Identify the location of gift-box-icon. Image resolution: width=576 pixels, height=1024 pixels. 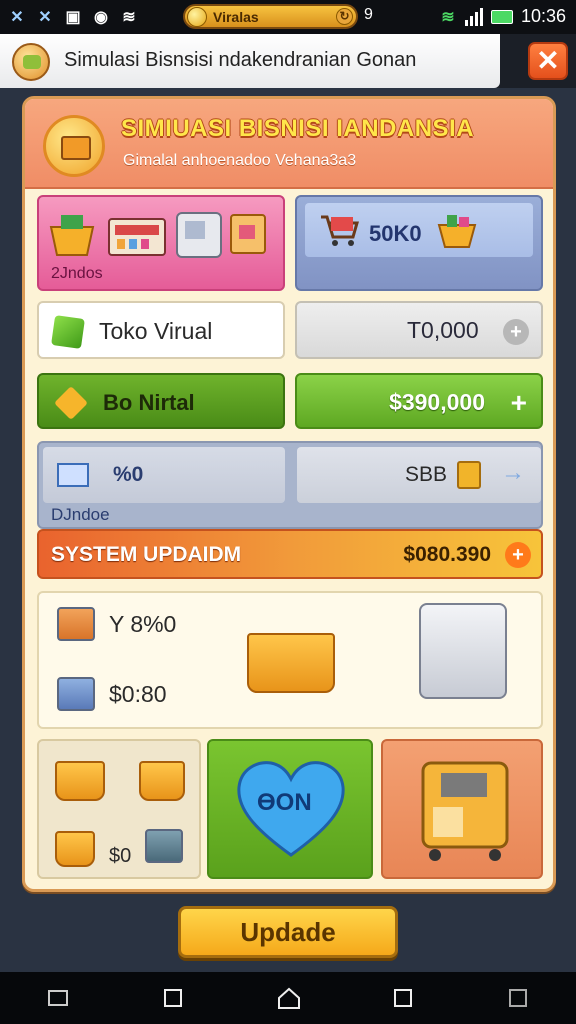
(248, 234).